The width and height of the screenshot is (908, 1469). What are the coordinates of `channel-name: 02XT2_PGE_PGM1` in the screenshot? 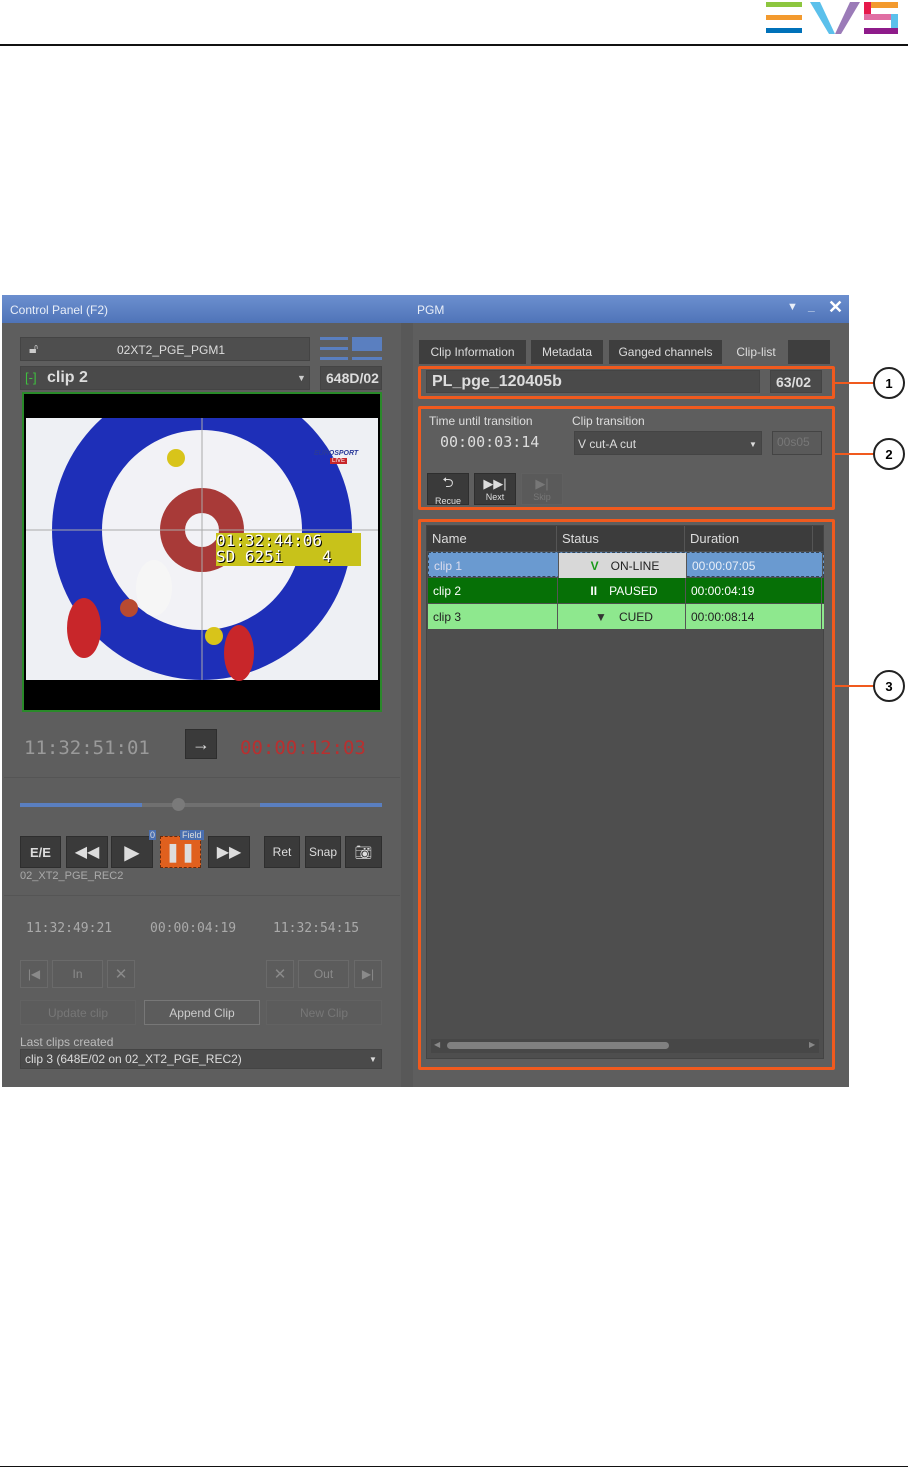 It's located at (171, 350).